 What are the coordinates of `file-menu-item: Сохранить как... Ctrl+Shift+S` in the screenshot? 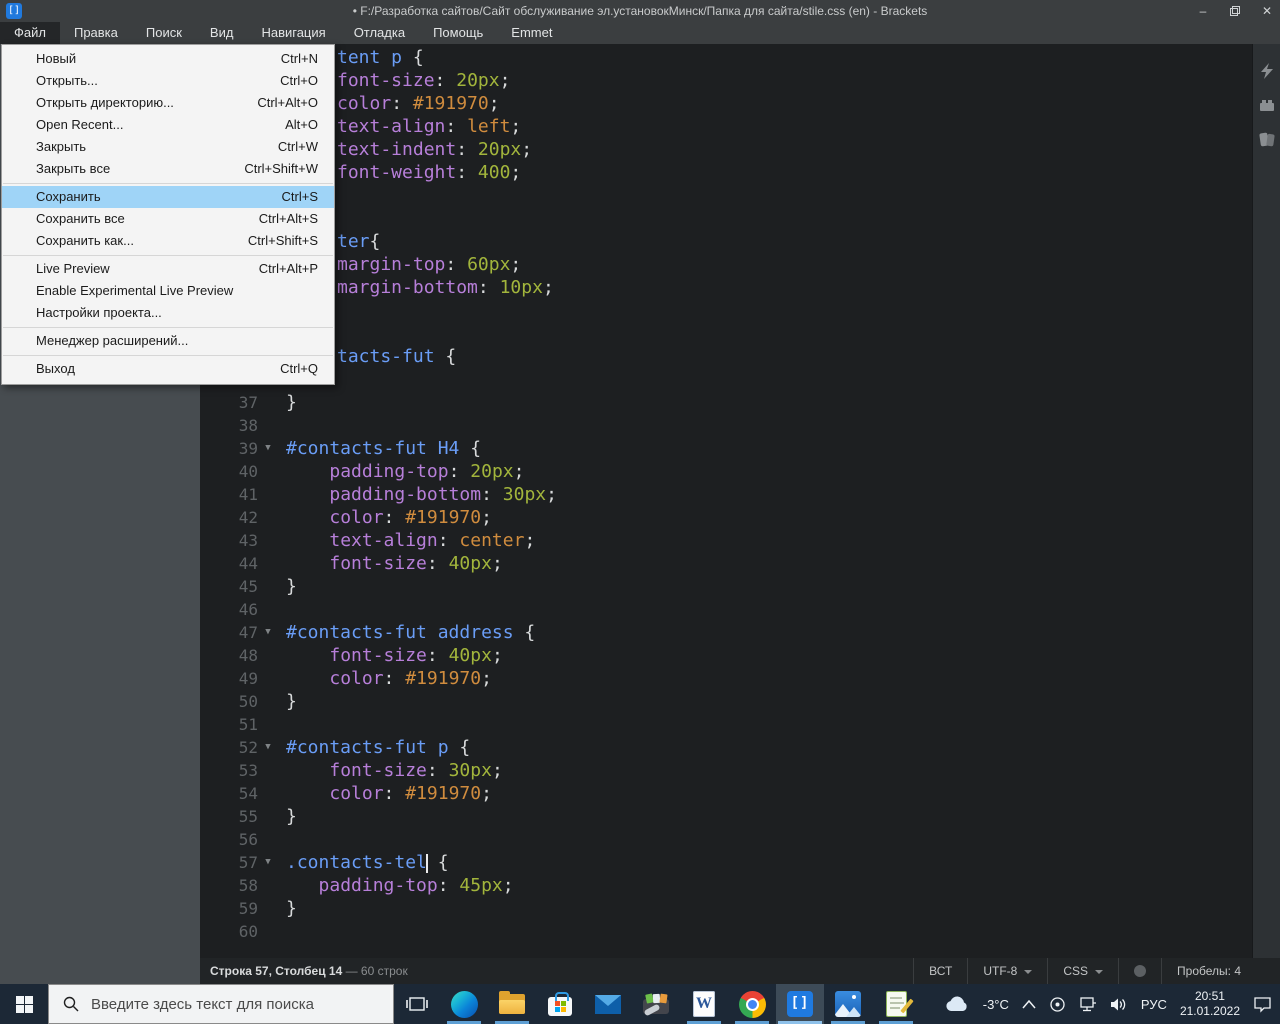 It's located at (168, 241).